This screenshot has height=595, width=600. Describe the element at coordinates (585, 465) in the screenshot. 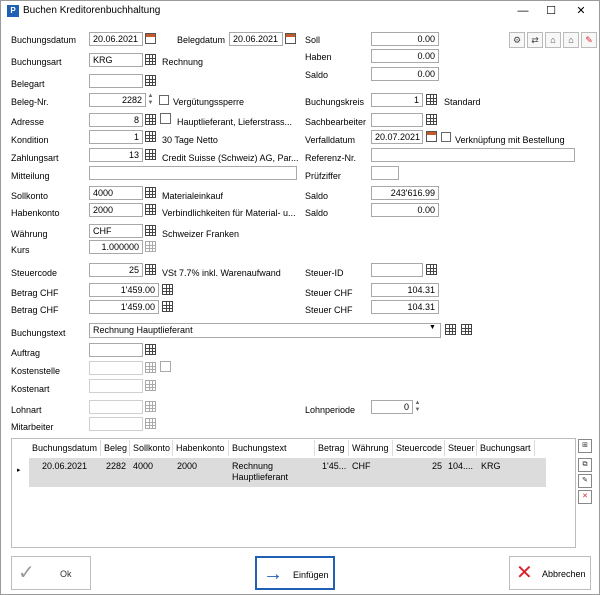

I see `copy-row-icon: ⧉` at that location.